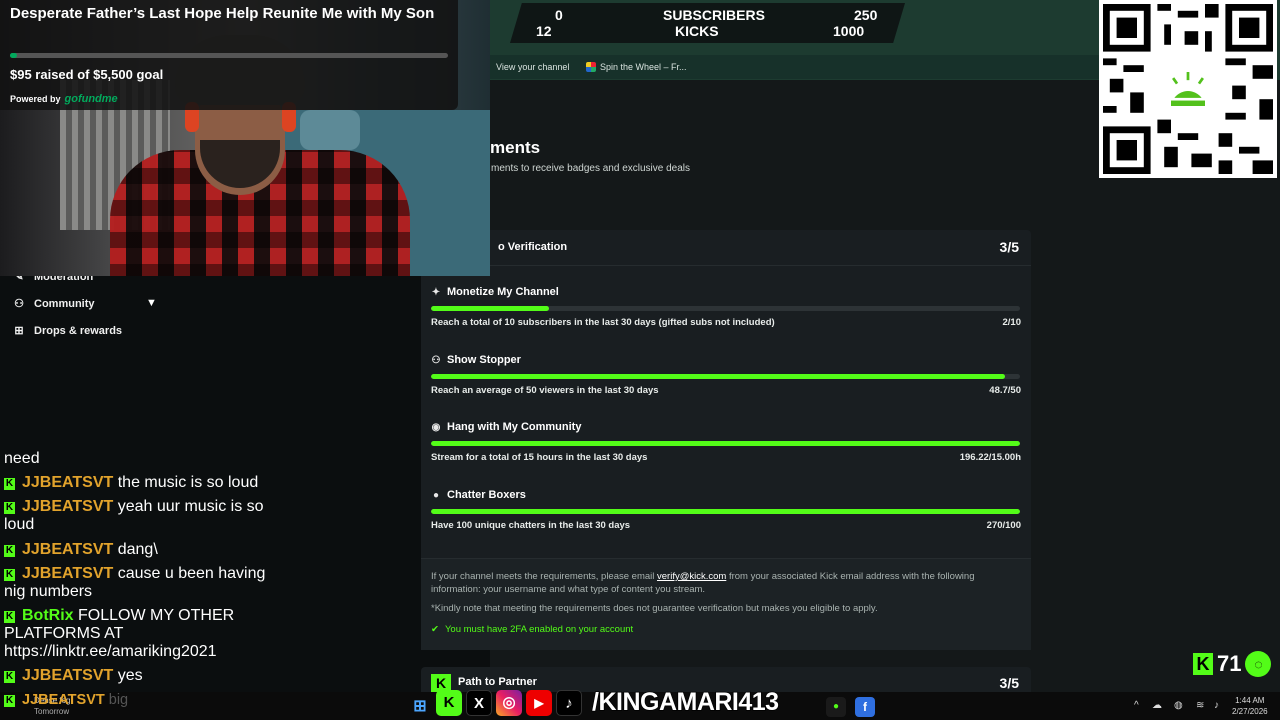 This screenshot has height=720, width=1280. Describe the element at coordinates (849, 31) in the screenshot. I see `kicks-goal: 1000` at that location.